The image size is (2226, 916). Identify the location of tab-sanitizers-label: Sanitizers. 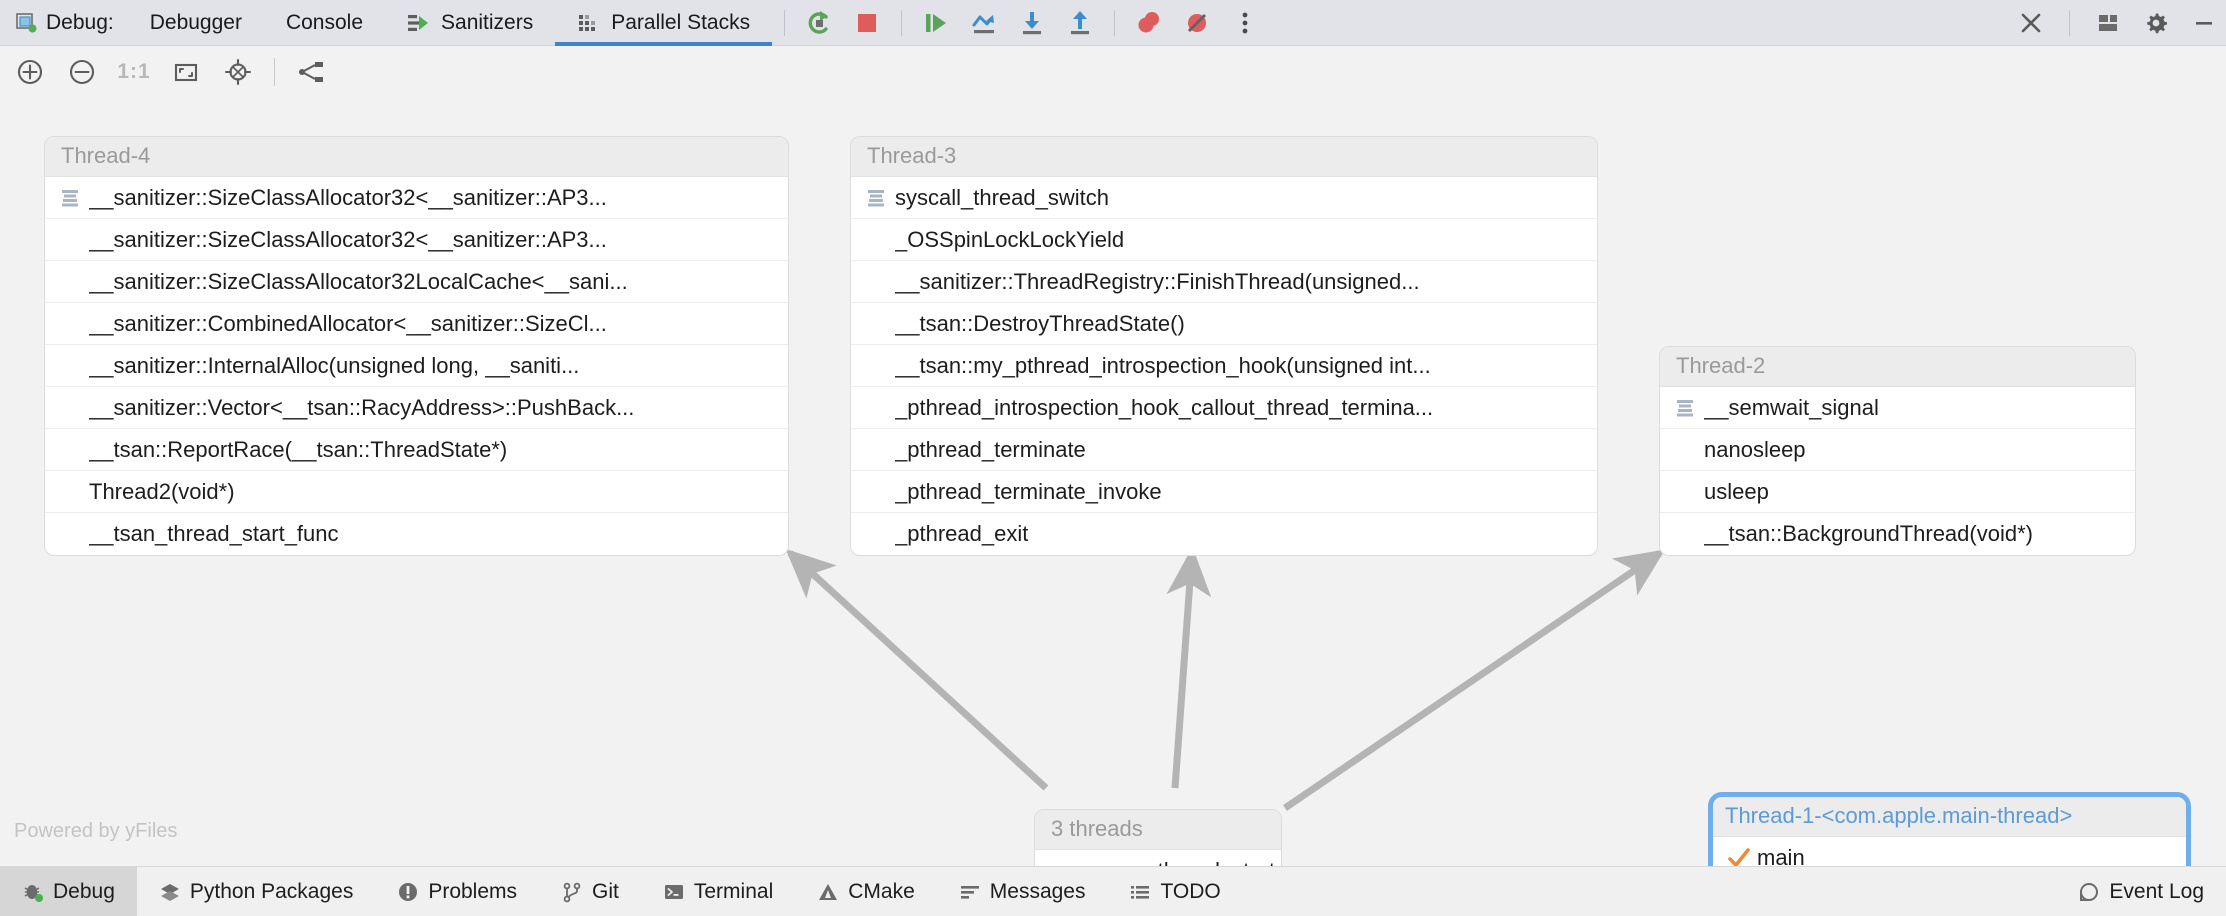
(487, 22).